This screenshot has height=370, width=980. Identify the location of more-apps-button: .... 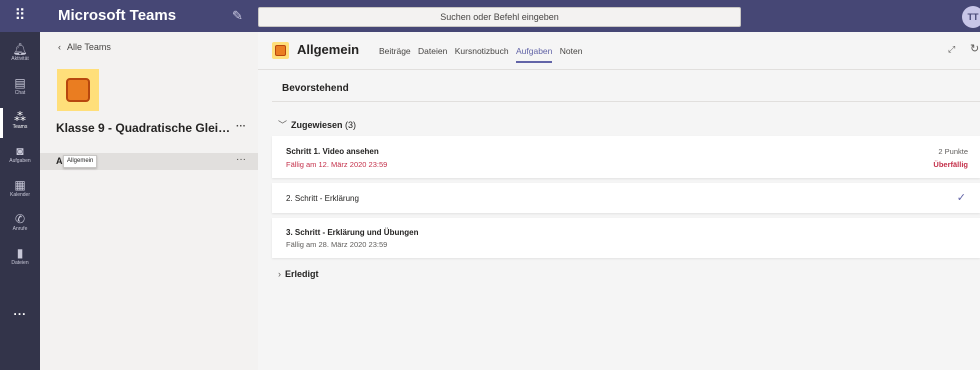
(20, 311).